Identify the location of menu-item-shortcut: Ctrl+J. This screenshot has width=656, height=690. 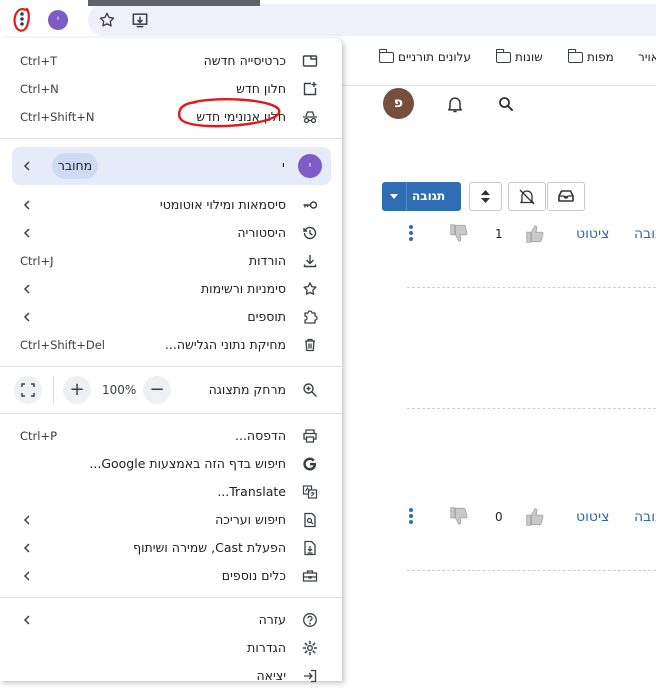
(37, 261).